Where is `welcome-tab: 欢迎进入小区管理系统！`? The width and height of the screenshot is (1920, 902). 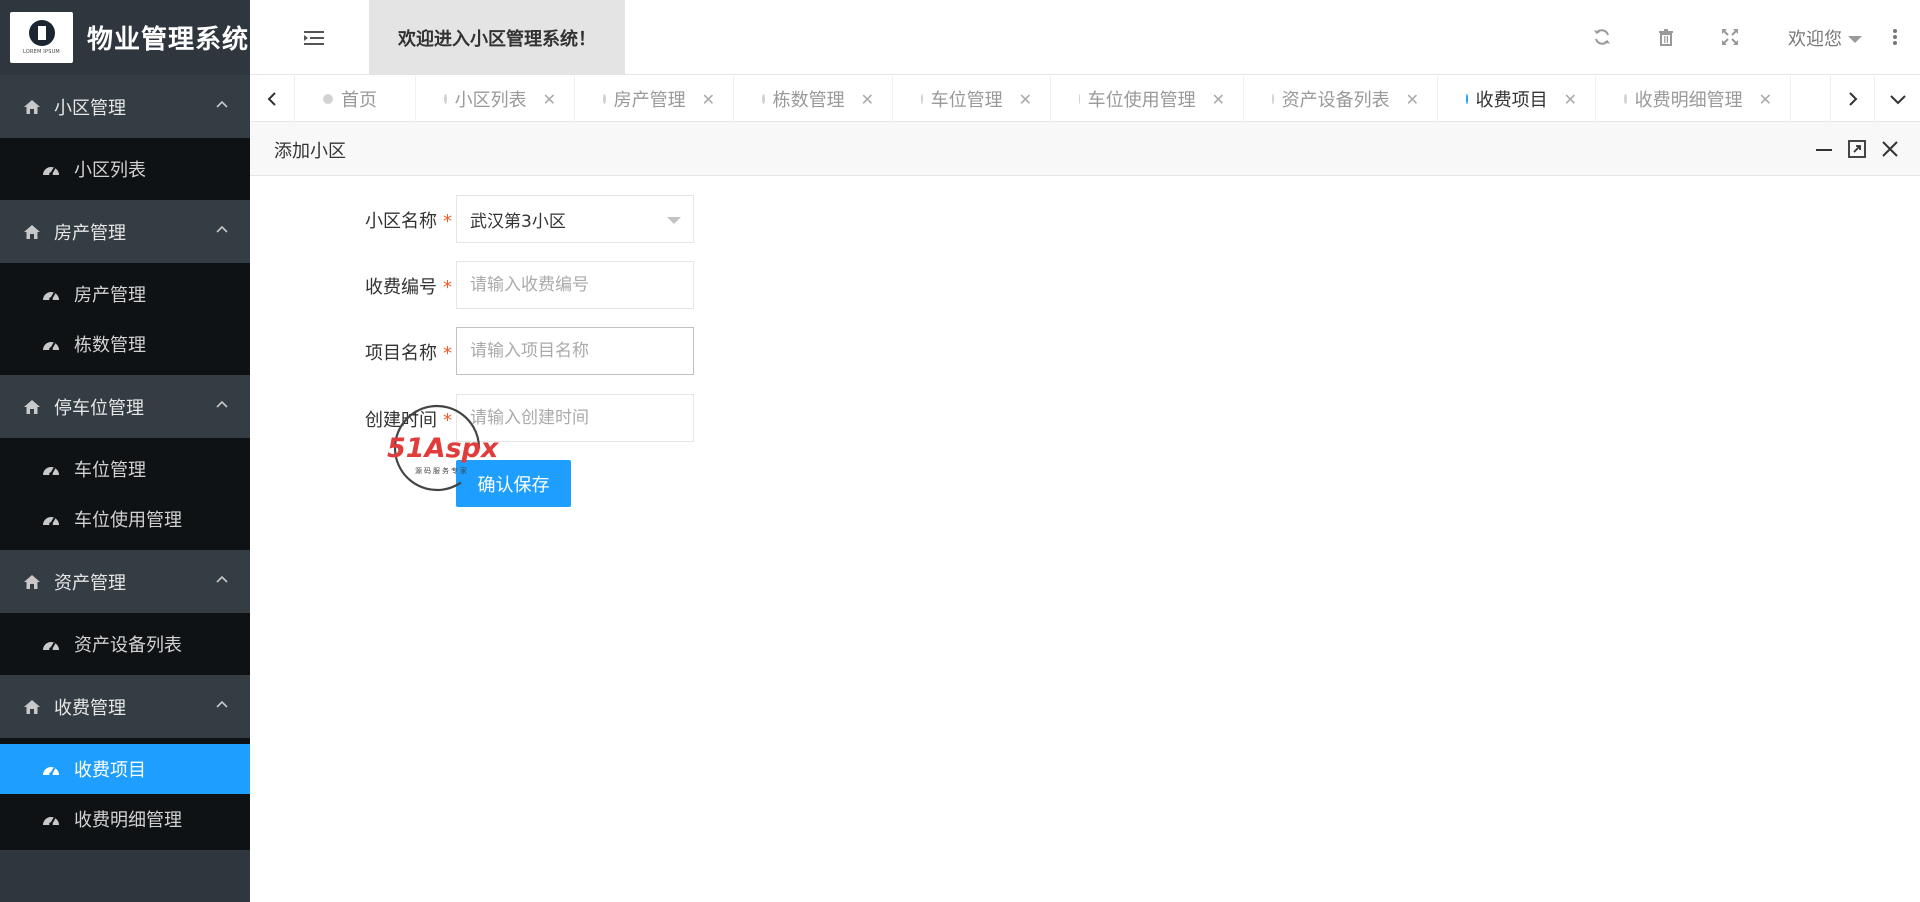 welcome-tab: 欢迎进入小区管理系统！ is located at coordinates (497, 37).